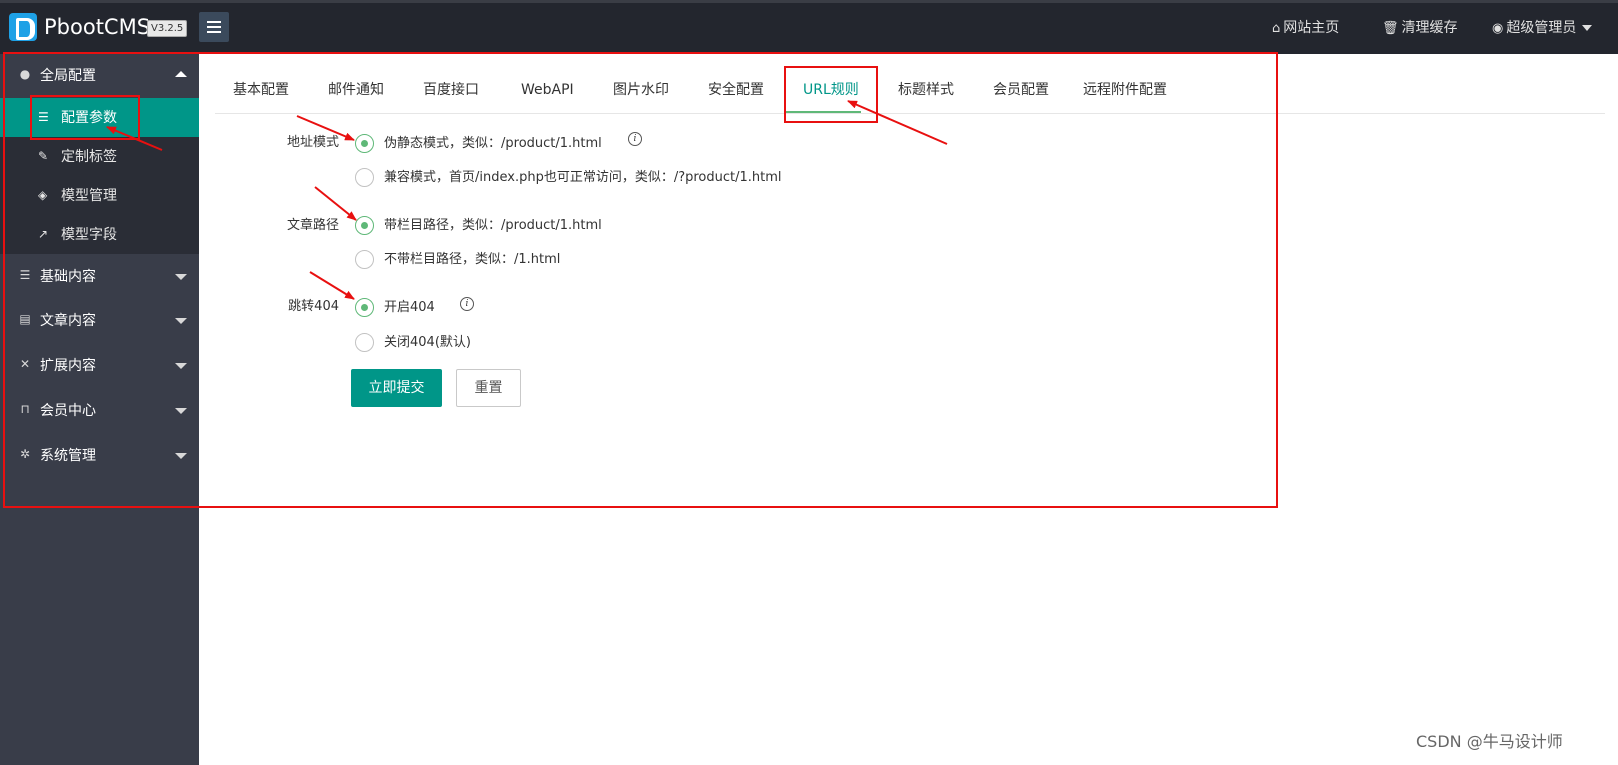 The height and width of the screenshot is (765, 1618). What do you see at coordinates (1489, 741) in the screenshot?
I see `csdn-watermark: CSDN @牛马设计师` at bounding box center [1489, 741].